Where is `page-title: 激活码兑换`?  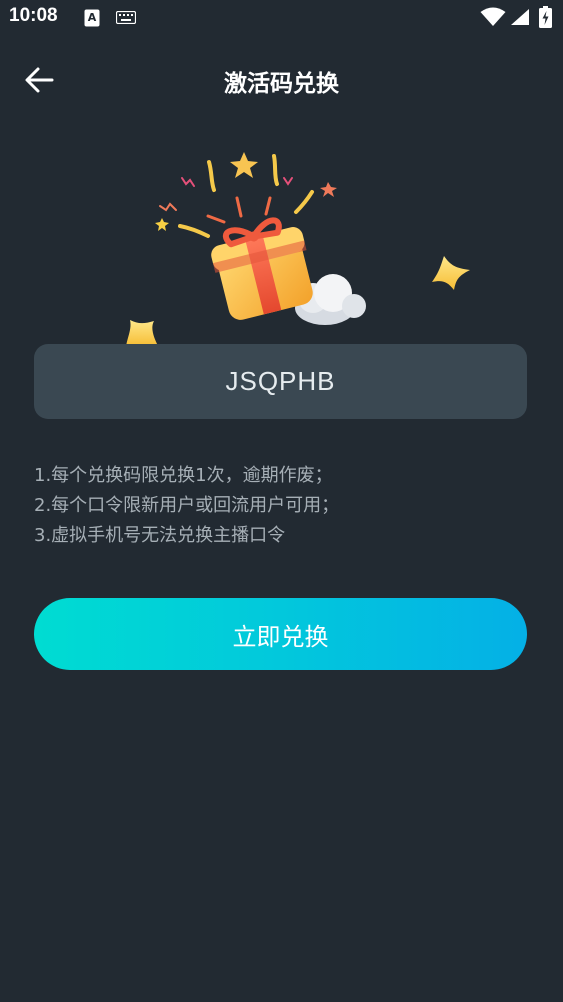
page-title: 激活码兑换 is located at coordinates (281, 84).